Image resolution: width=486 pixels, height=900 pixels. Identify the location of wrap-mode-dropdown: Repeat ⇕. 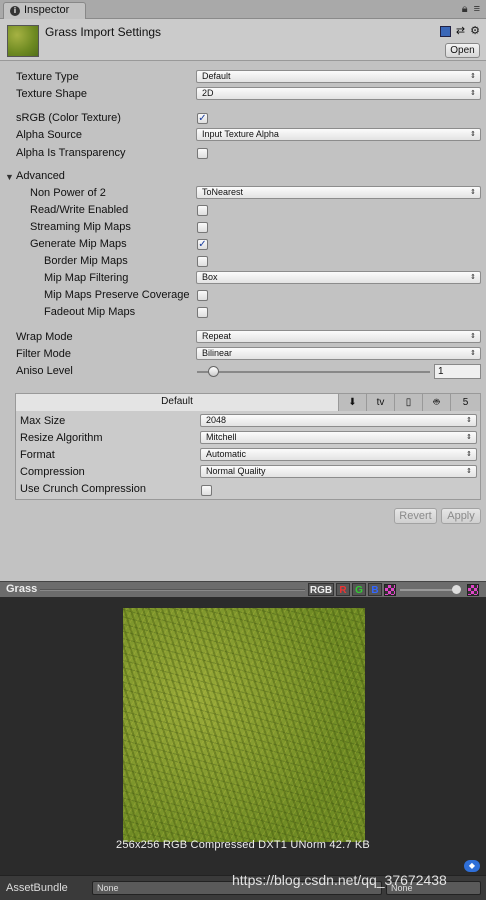
(338, 336).